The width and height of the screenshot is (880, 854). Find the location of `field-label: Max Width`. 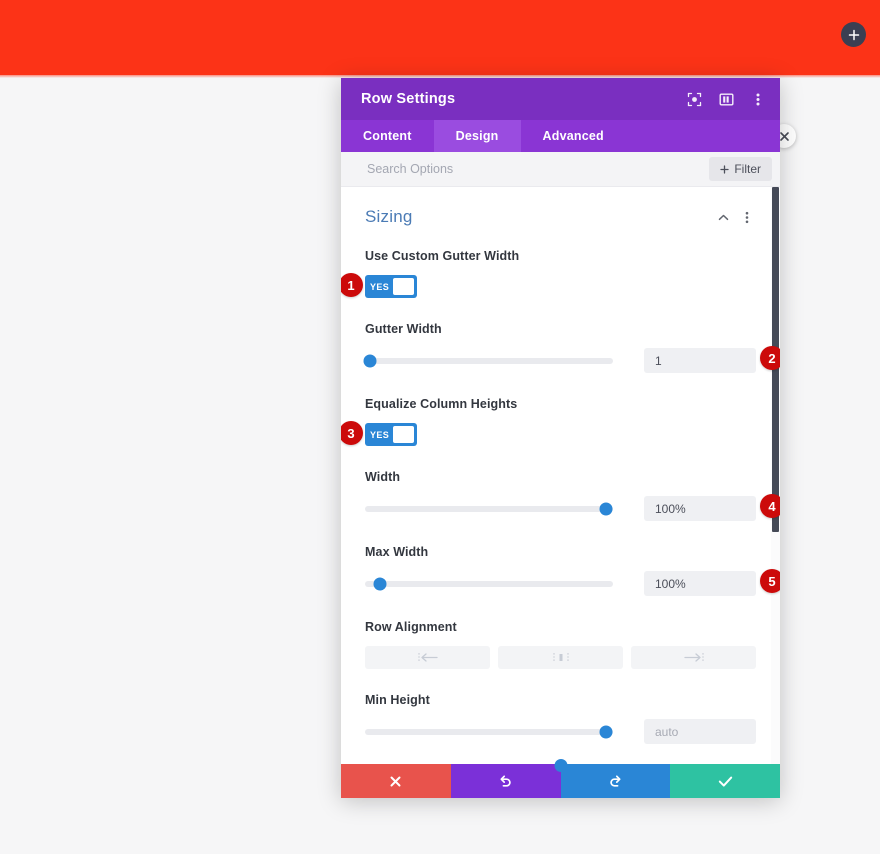

field-label: Max Width is located at coordinates (397, 552).